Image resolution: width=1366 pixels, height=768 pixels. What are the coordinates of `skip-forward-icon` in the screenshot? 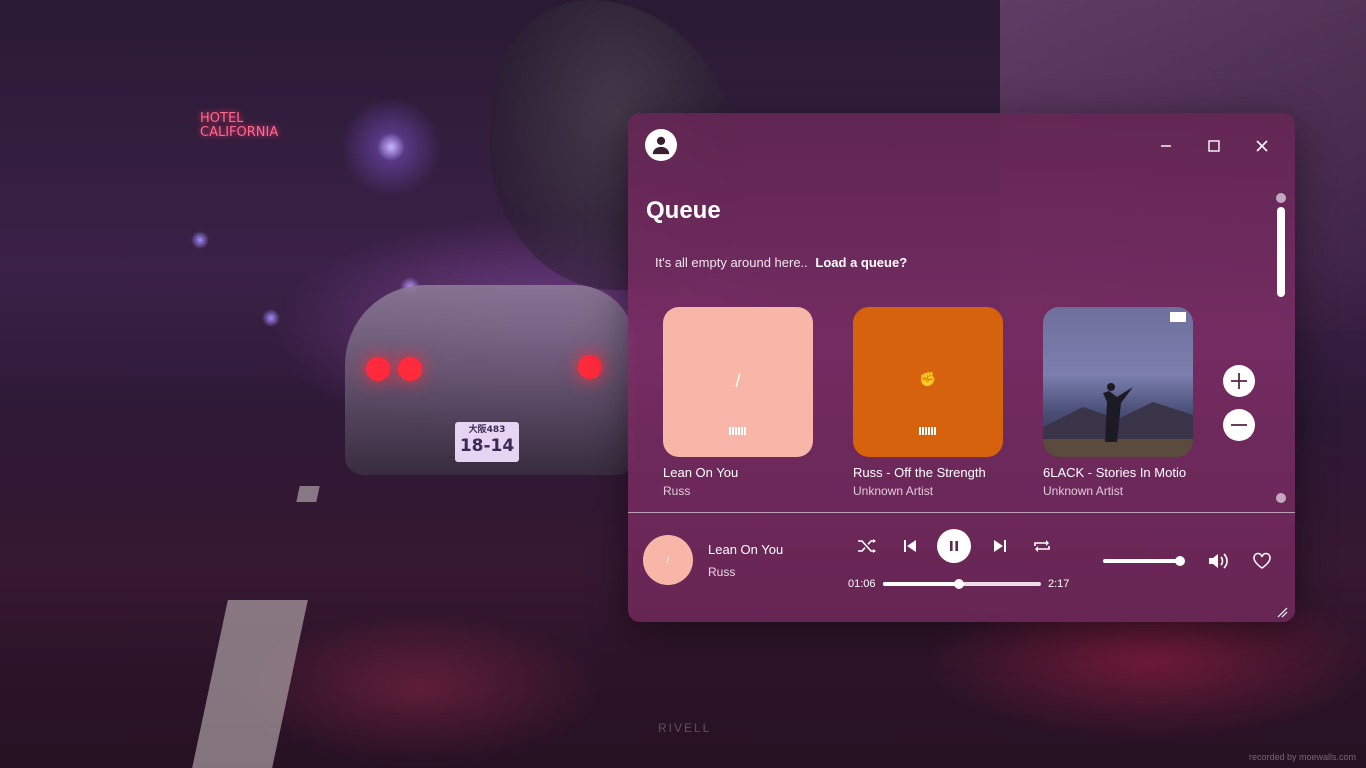 It's located at (1000, 546).